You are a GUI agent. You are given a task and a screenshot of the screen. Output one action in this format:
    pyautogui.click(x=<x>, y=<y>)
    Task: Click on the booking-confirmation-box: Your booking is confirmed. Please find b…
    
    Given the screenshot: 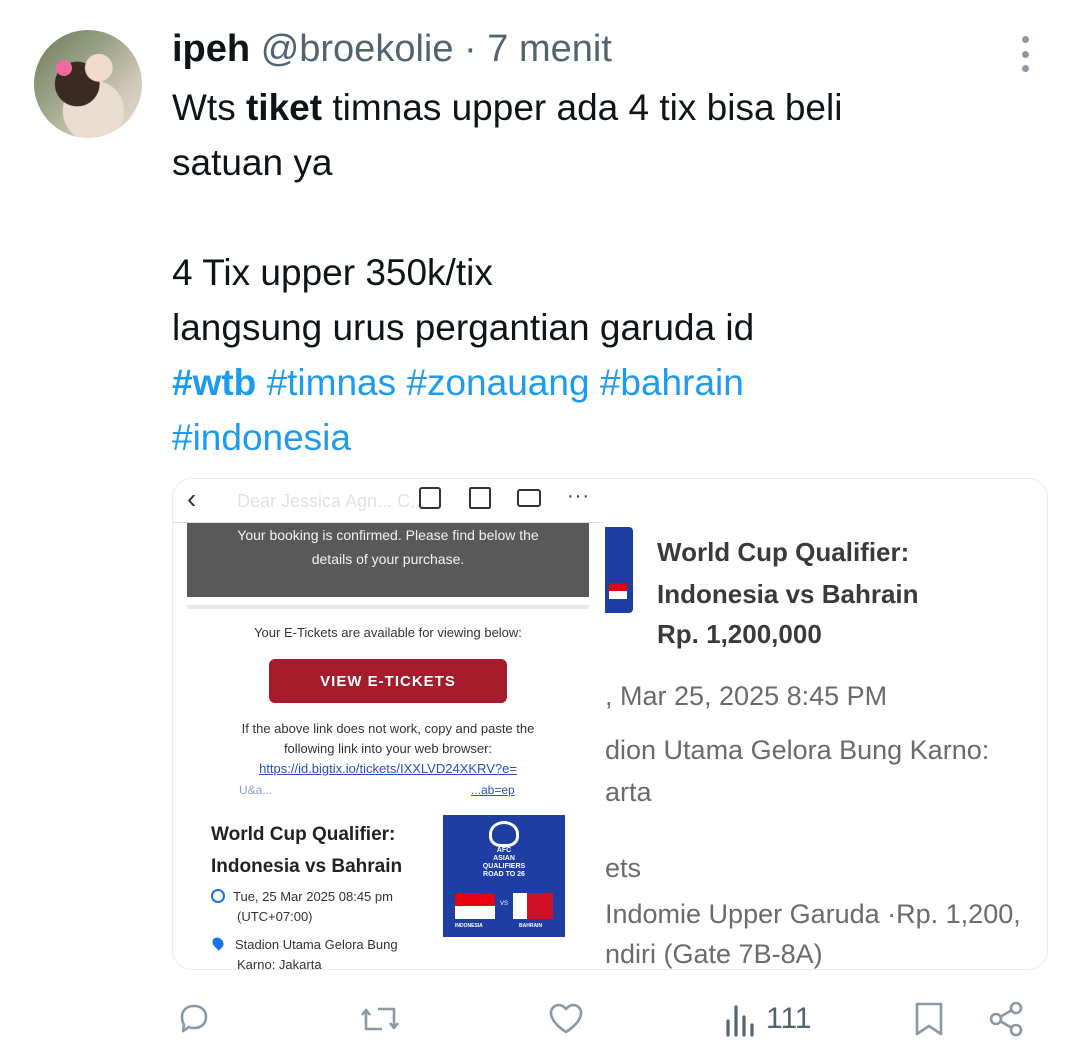 What is the action you would take?
    pyautogui.click(x=388, y=560)
    